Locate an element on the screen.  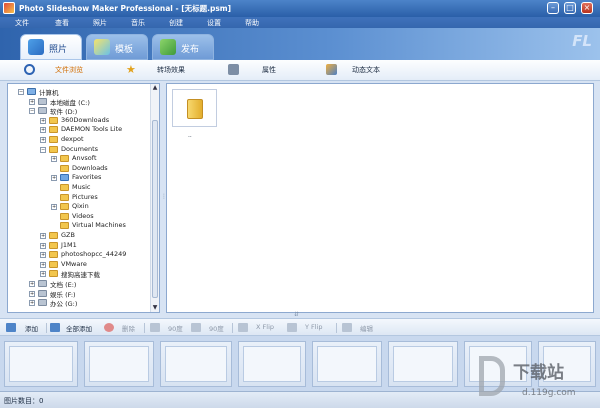
subtab-file-browse: 文件浏览 is located at coordinates (59, 70).